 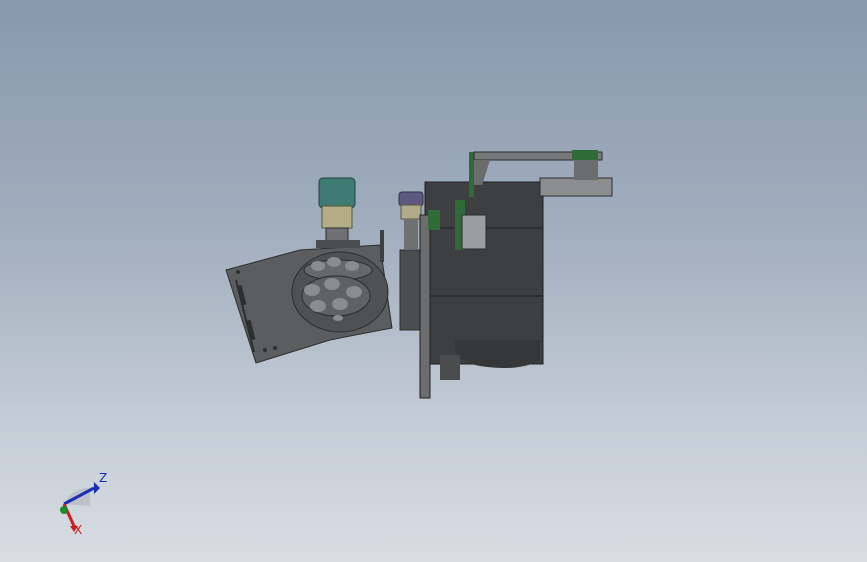 I want to click on axis-triad-icon, so click(x=80, y=507).